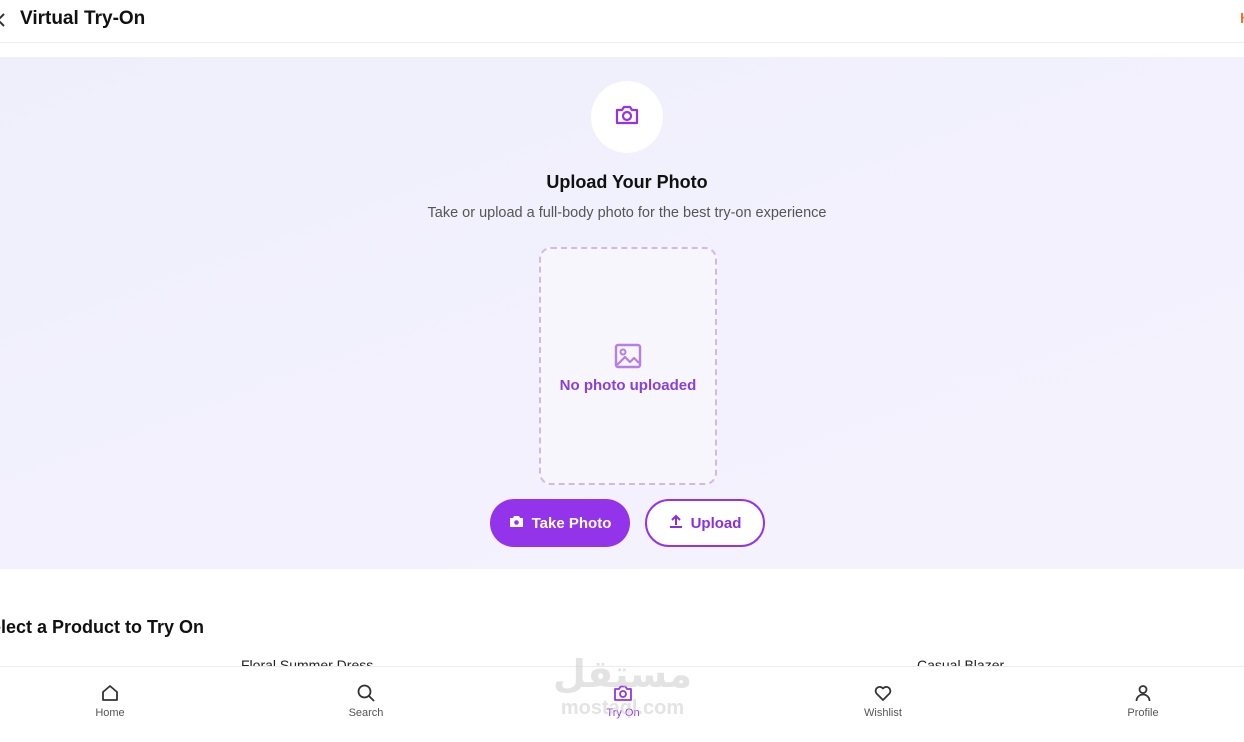 This screenshot has width=1244, height=742. What do you see at coordinates (1143, 693) in the screenshot?
I see `user-icon` at bounding box center [1143, 693].